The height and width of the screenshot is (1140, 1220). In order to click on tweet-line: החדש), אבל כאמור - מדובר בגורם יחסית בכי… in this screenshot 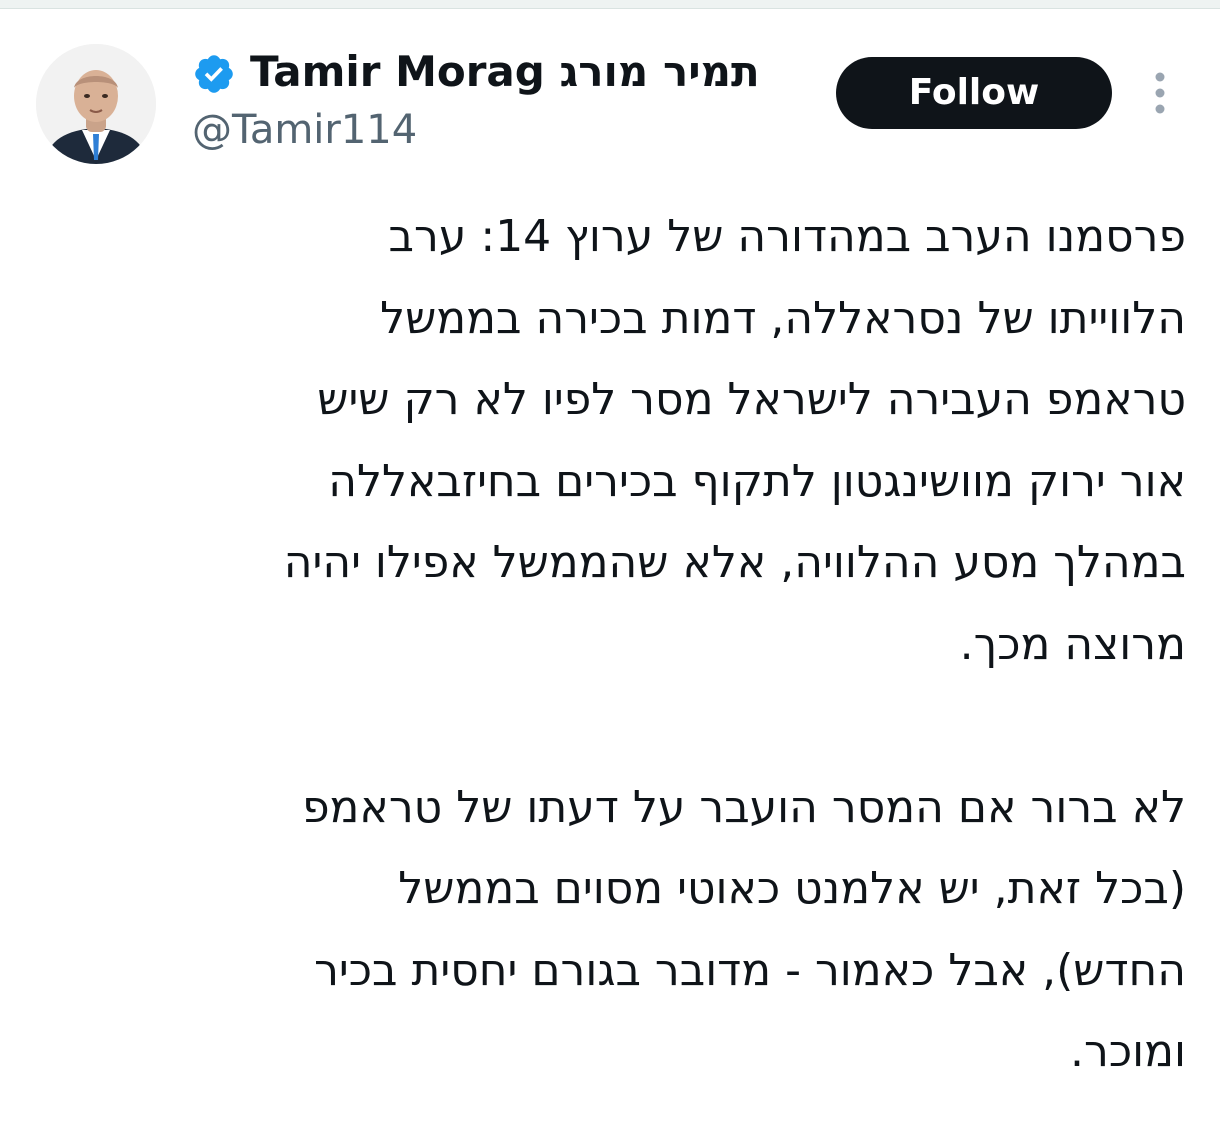, I will do `click(750, 970)`.